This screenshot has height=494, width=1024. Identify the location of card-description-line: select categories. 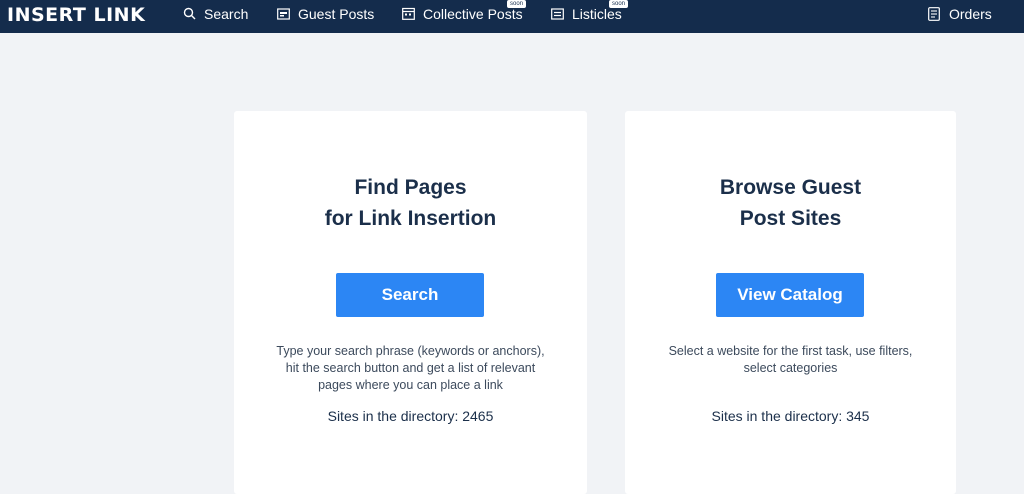
(790, 368).